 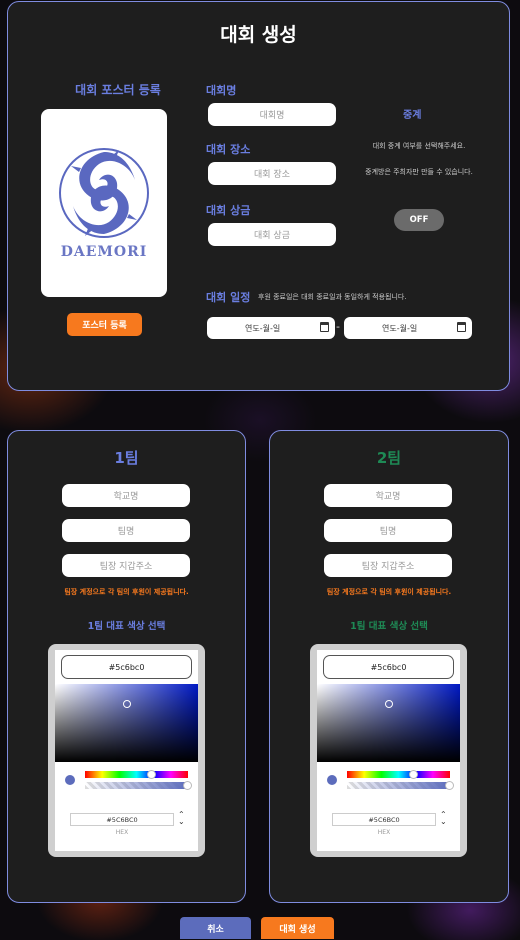 I want to click on team1-format-toggle-icon: ⌃ ⌄, so click(x=181, y=818).